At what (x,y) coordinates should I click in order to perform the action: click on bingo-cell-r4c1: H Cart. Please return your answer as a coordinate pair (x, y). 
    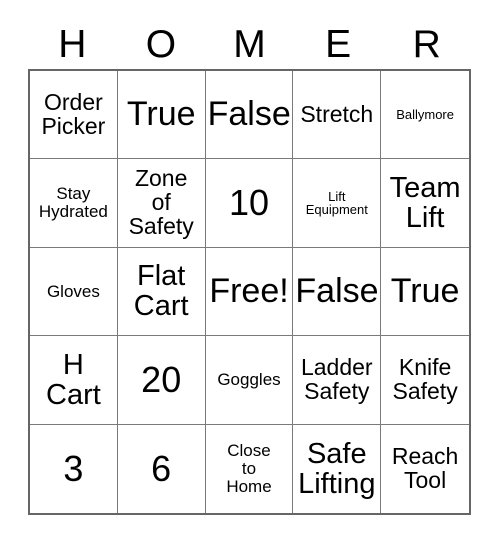
    Looking at the image, I should click on (74, 380).